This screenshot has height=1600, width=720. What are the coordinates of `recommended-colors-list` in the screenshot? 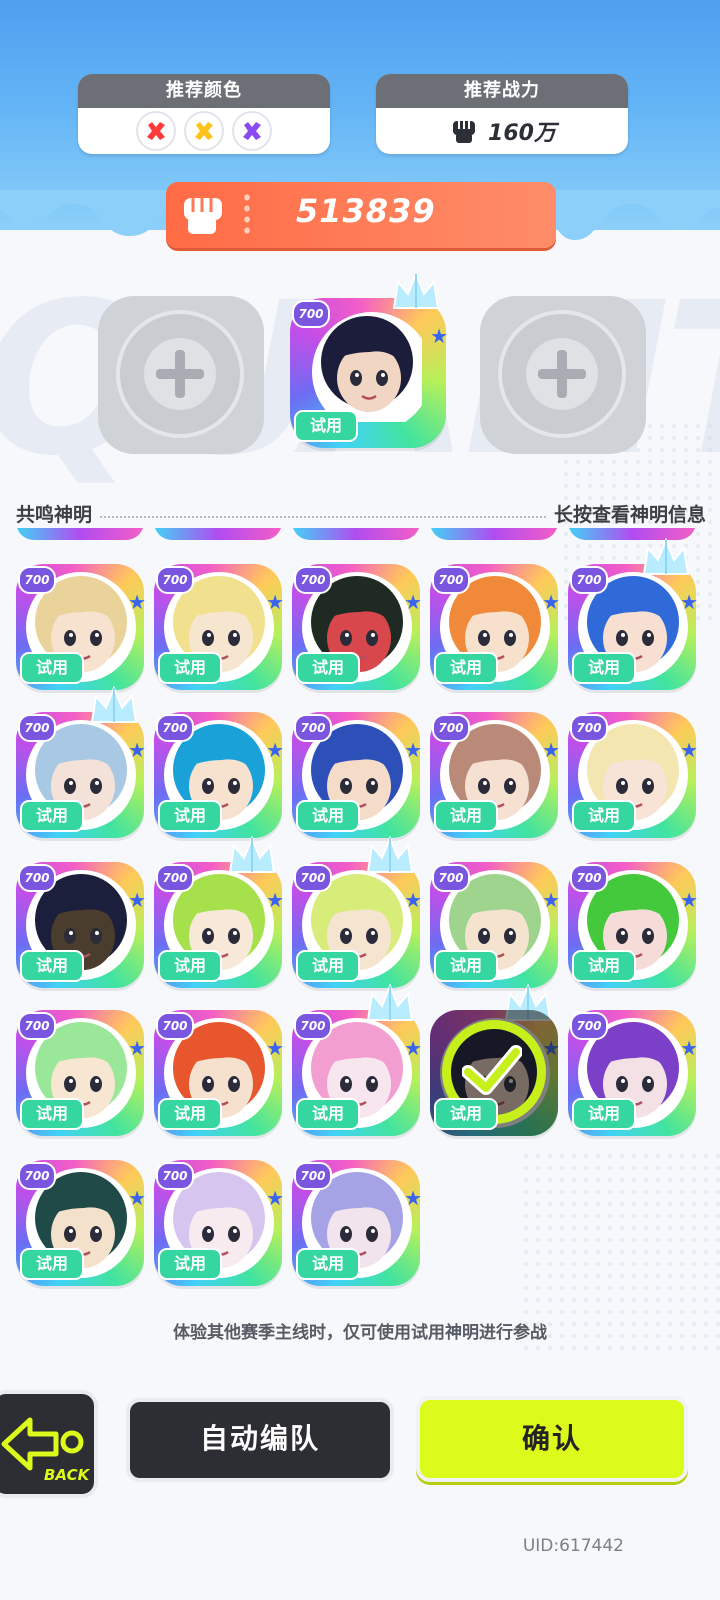 It's located at (204, 131).